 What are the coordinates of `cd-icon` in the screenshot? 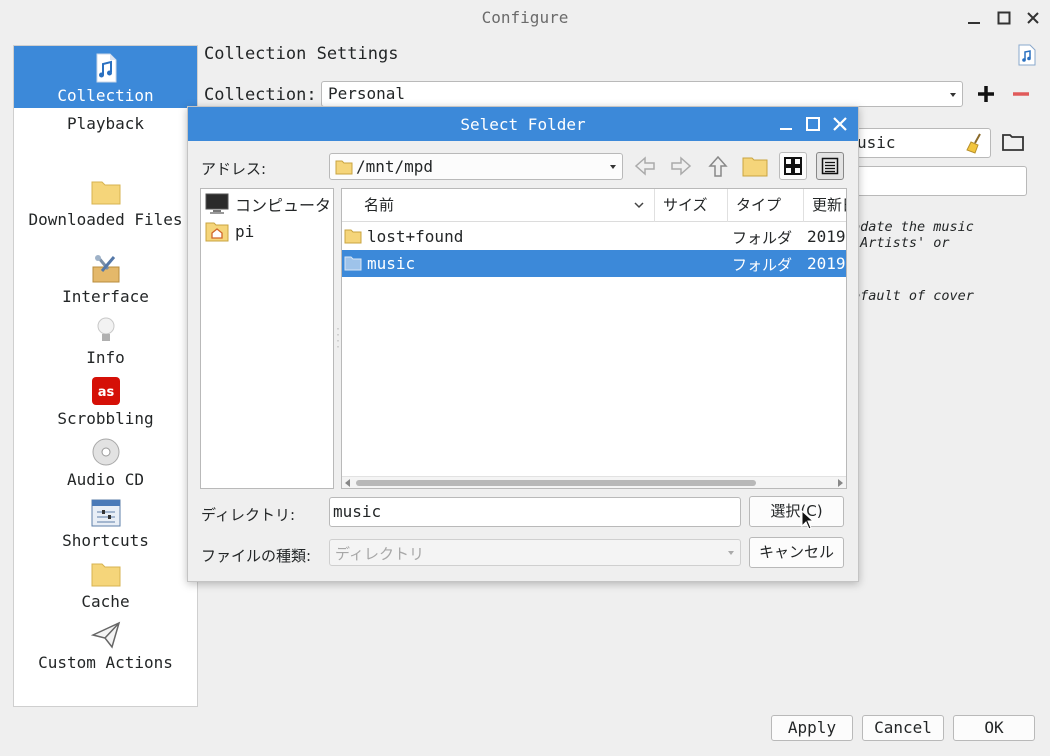 It's located at (105, 452).